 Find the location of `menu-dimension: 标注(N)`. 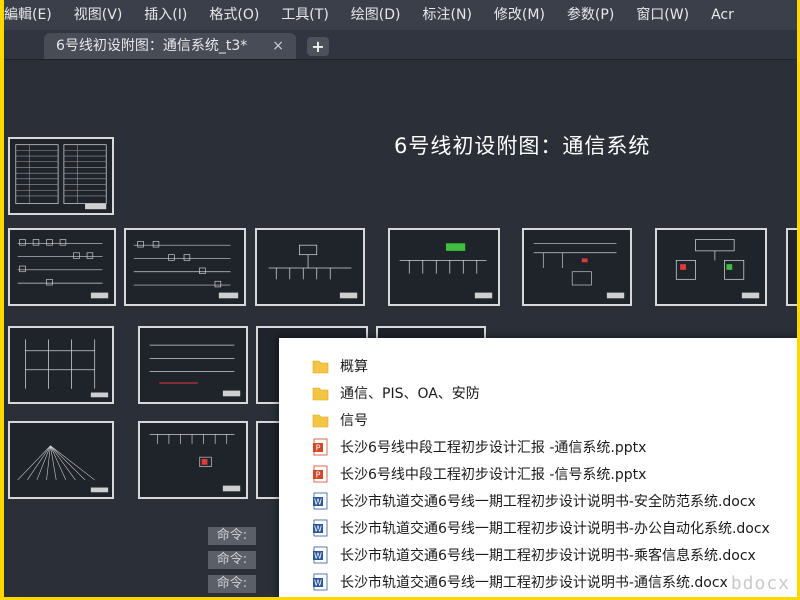

menu-dimension: 标注(N) is located at coordinates (447, 15).